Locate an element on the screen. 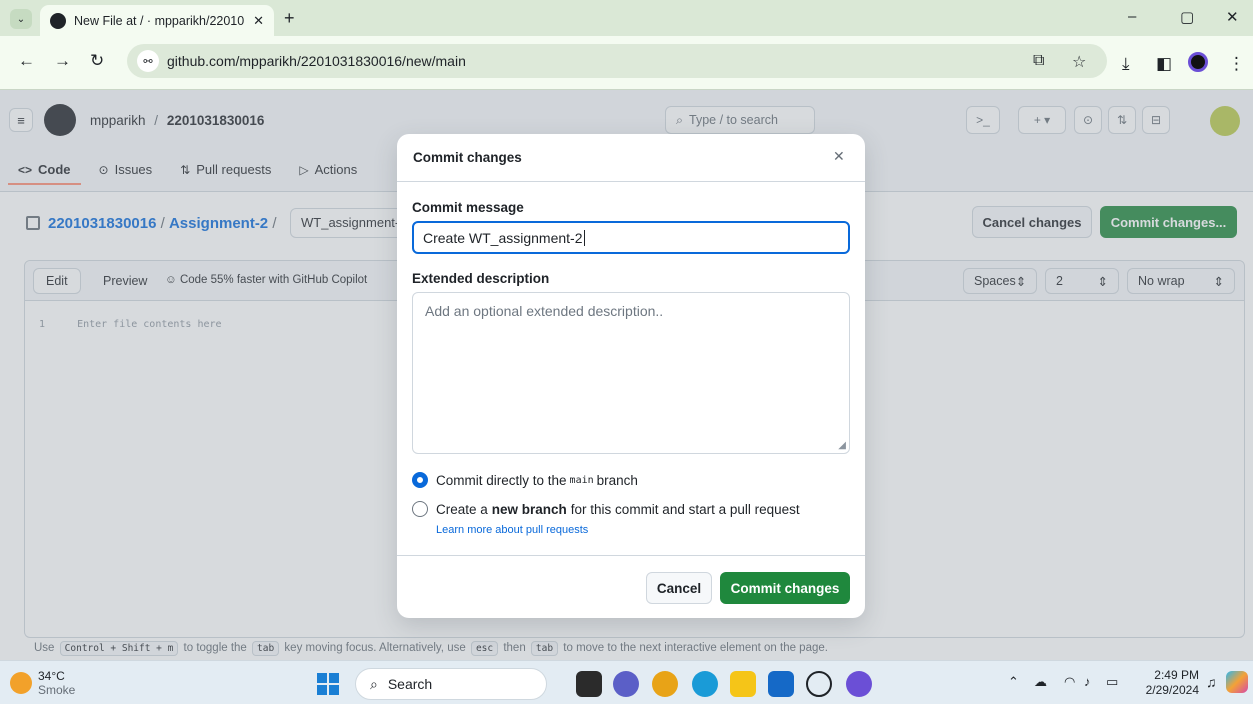  commit-message-input: Create WT_assignment-2 is located at coordinates (631, 237).